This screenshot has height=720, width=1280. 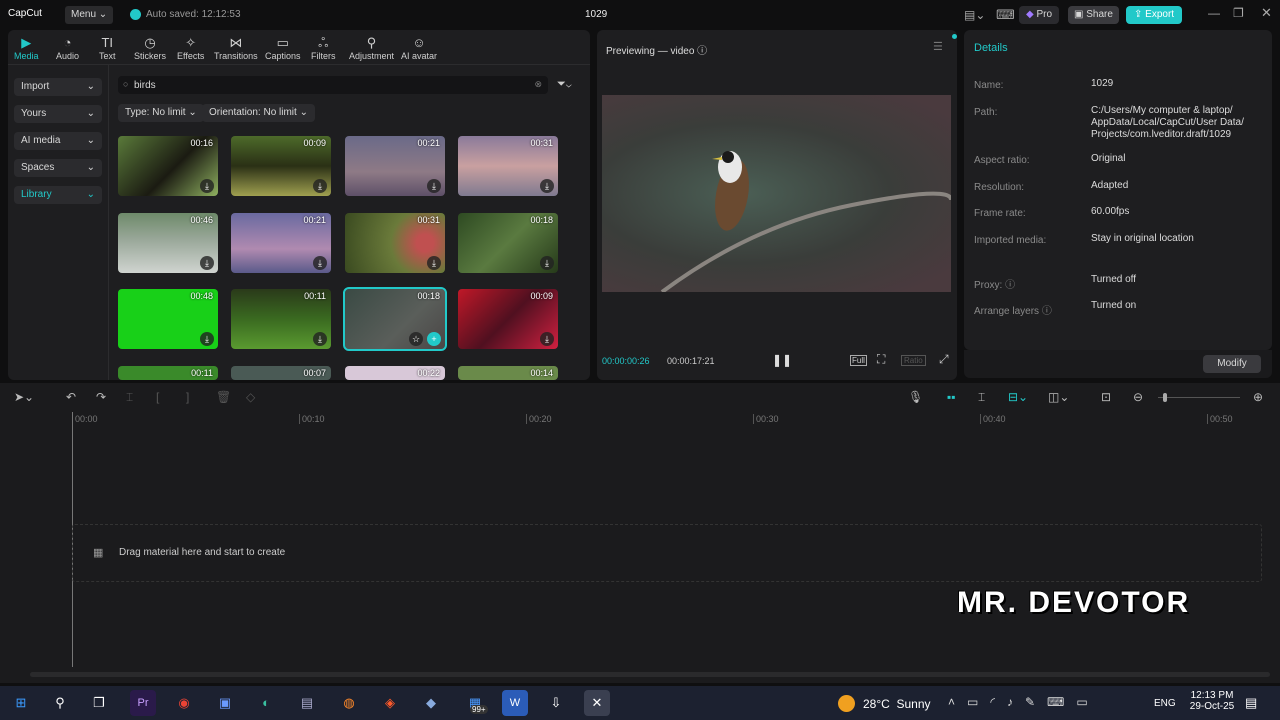 I want to click on explorer-icon: ▤, so click(x=307, y=703).